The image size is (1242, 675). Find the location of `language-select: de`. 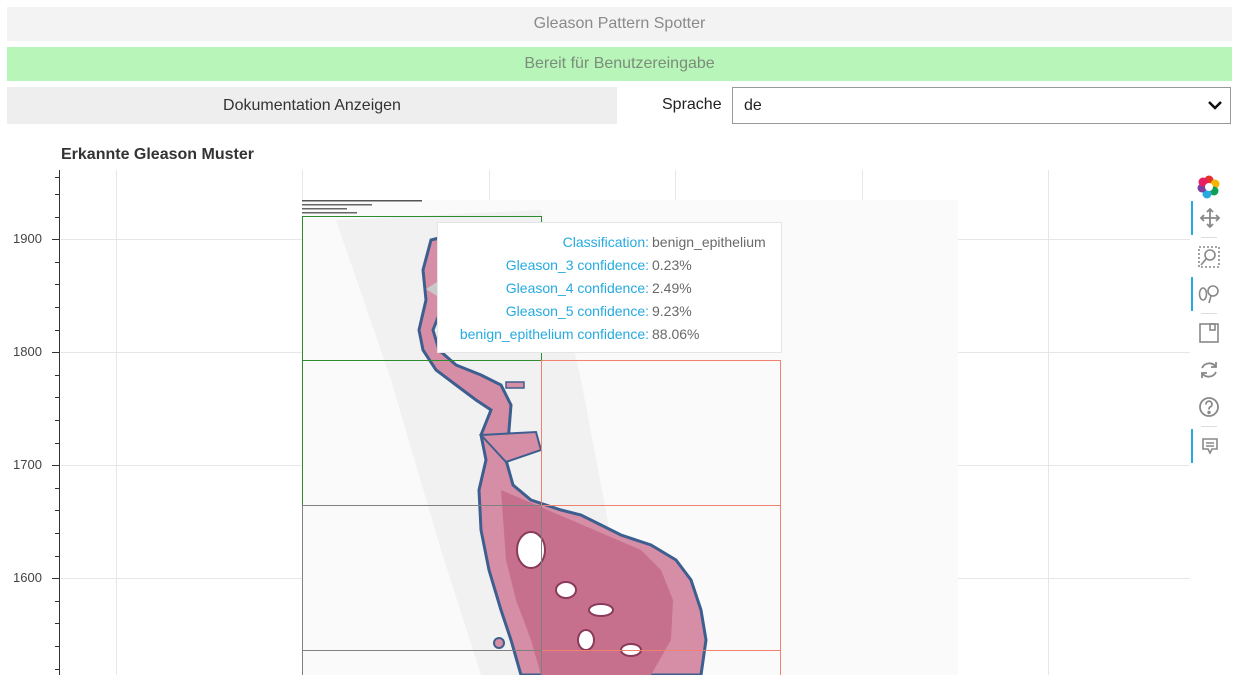

language-select: de is located at coordinates (981, 105).